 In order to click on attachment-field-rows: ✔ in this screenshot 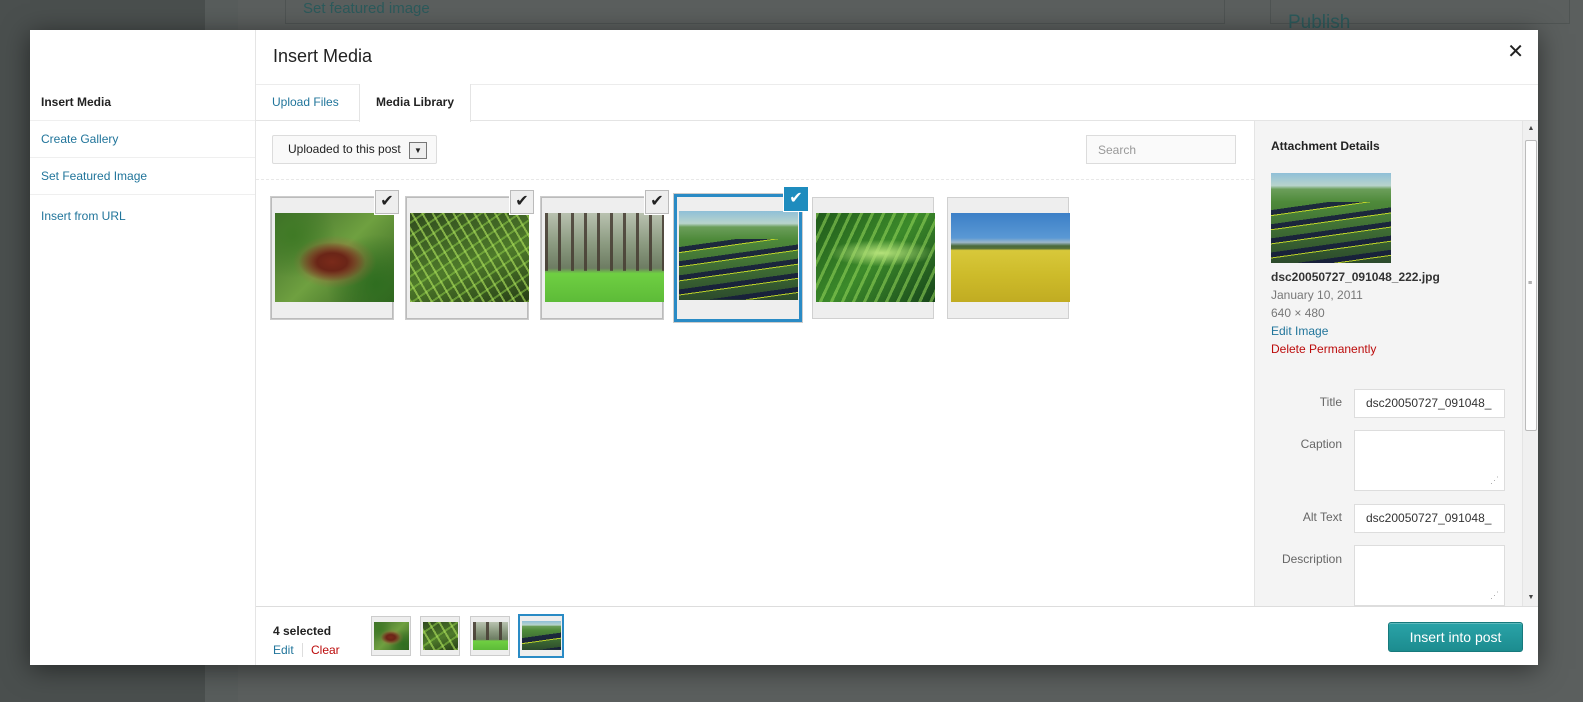, I will do `click(741, 254)`.